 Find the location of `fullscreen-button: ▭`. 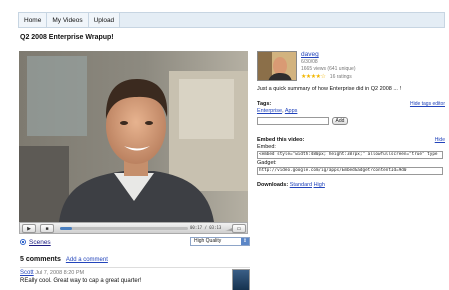

fullscreen-button: ▭ is located at coordinates (239, 228).